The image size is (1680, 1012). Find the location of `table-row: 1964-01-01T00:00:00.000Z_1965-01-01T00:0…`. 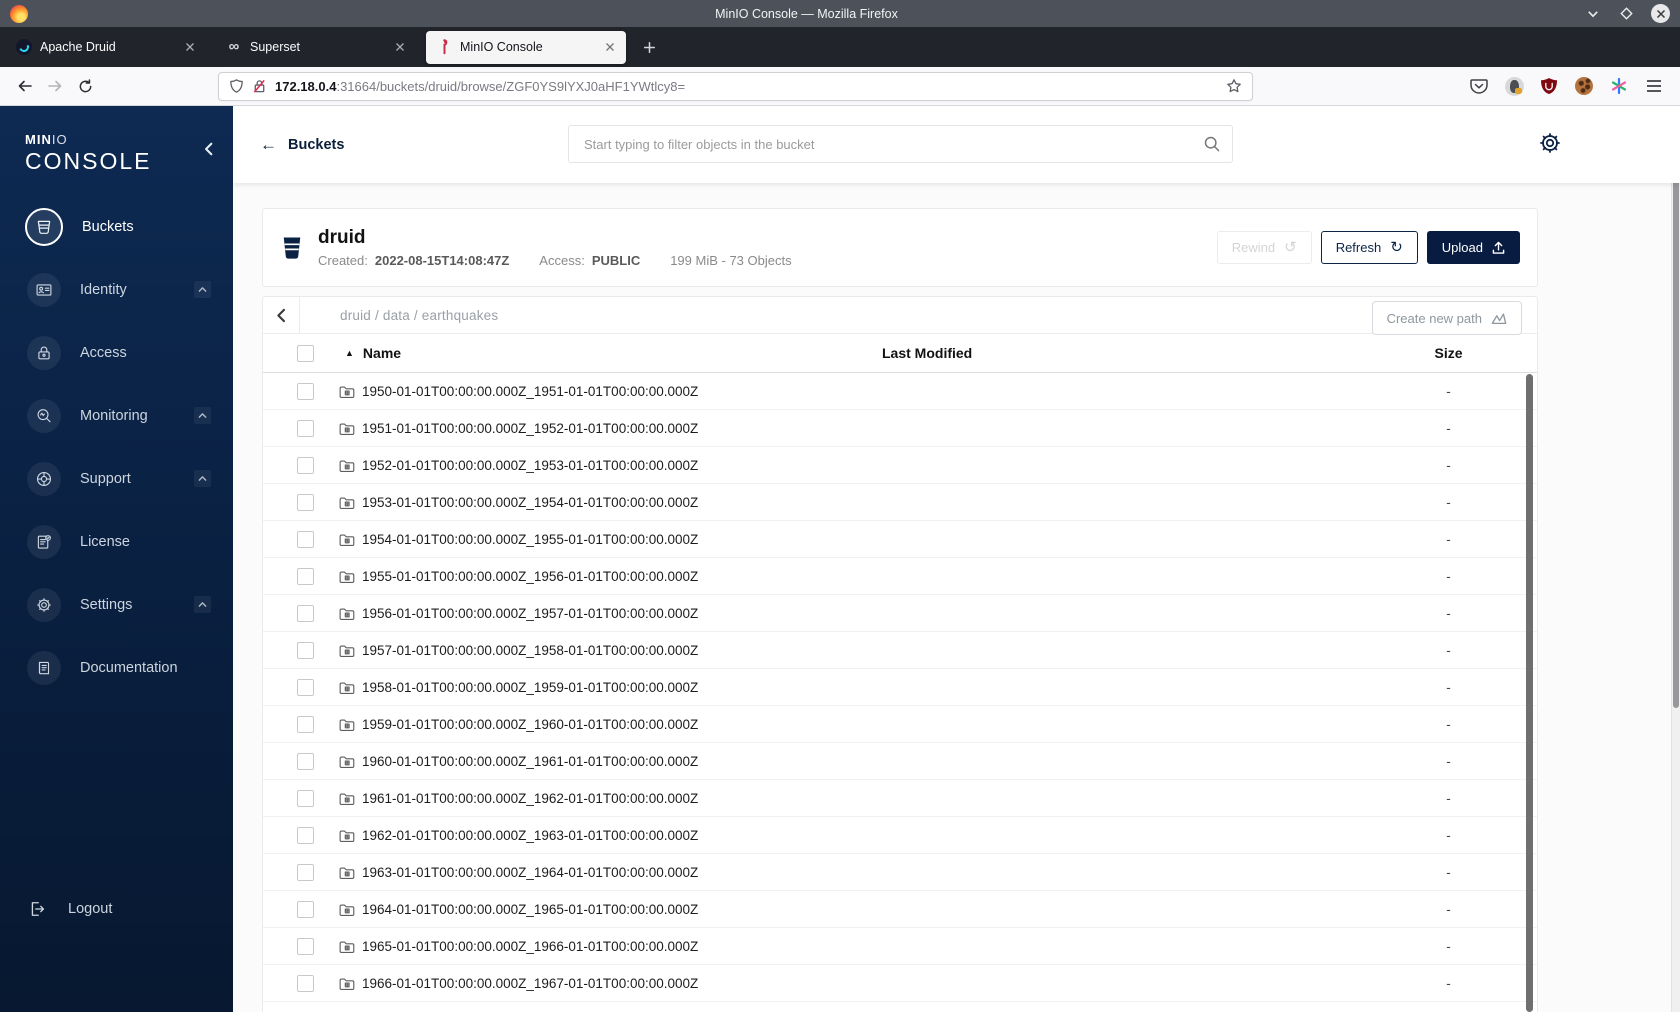

table-row: 1964-01-01T00:00:00.000Z_1965-01-01T00:0… is located at coordinates (900, 909).